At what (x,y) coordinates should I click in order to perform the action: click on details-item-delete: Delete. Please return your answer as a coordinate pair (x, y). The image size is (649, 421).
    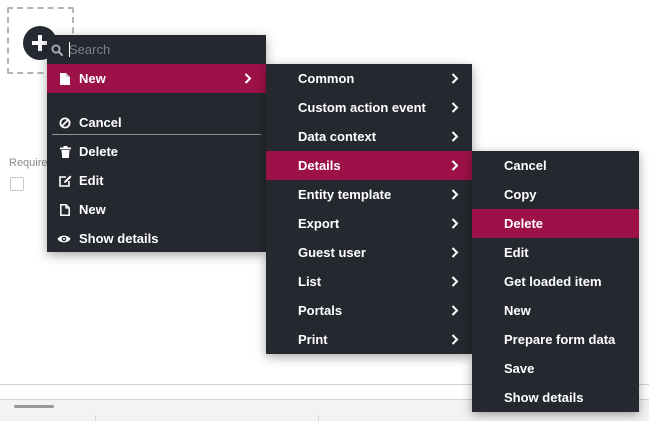
    Looking at the image, I should click on (555, 223).